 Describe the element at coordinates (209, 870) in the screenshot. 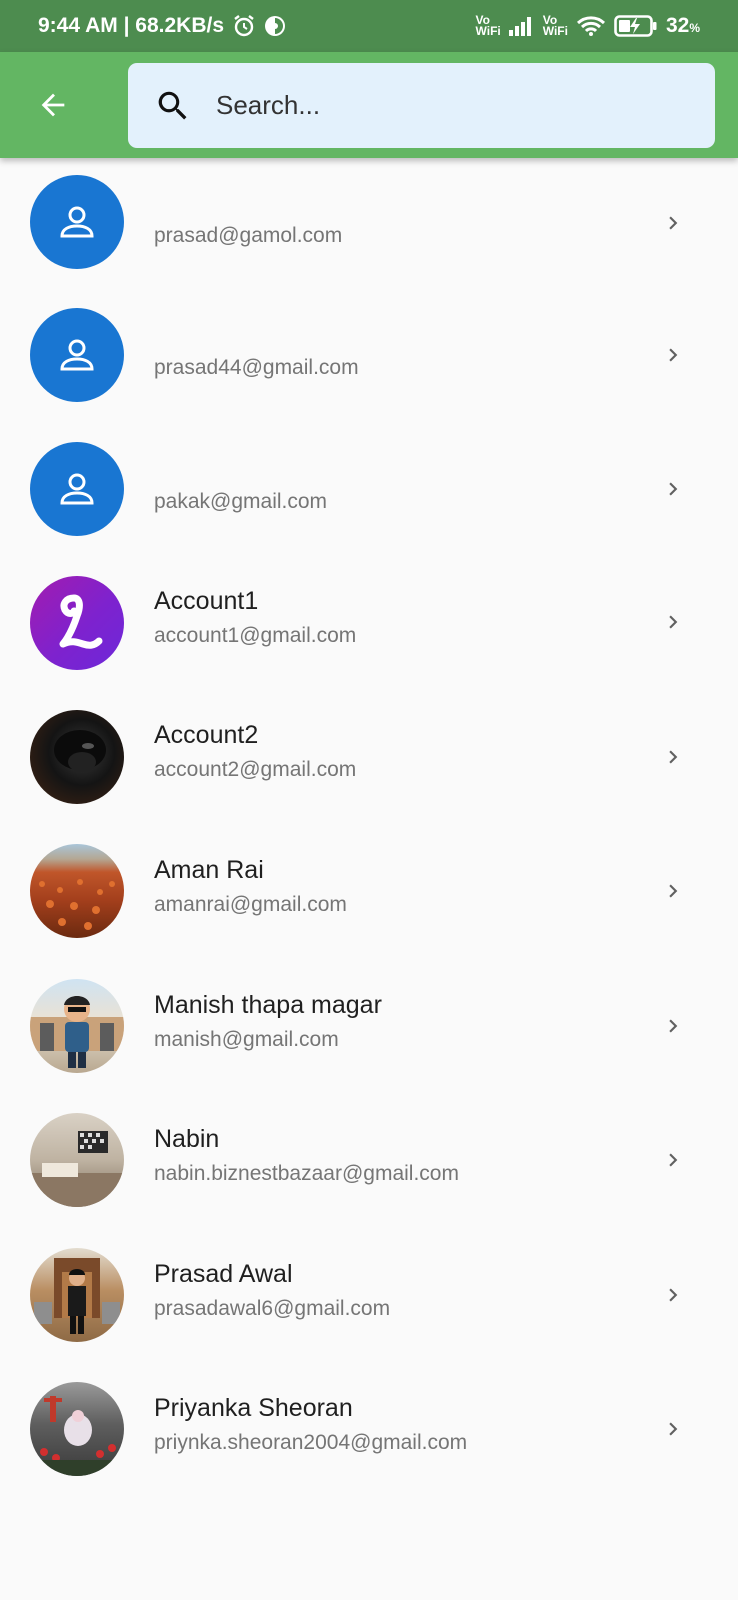

I see `contact-name: Aman Rai` at that location.